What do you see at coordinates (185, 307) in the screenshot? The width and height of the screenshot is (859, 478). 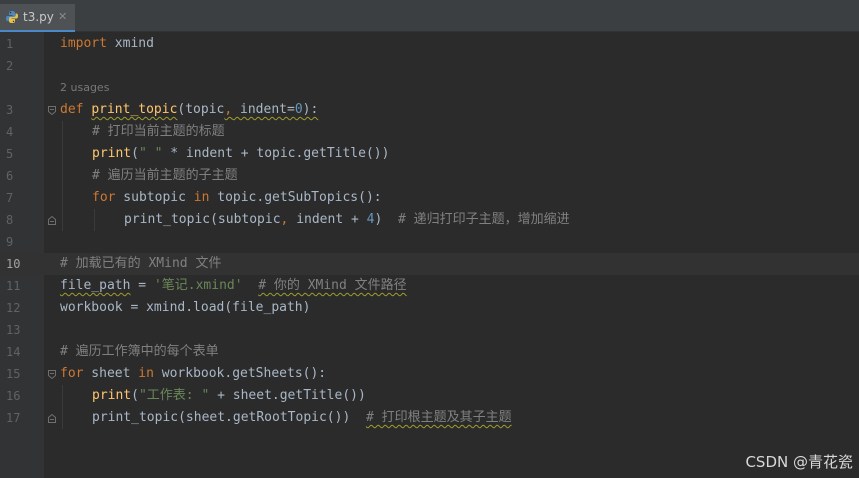 I see `code-line-12: workbook = xmind.load(file_path)` at bounding box center [185, 307].